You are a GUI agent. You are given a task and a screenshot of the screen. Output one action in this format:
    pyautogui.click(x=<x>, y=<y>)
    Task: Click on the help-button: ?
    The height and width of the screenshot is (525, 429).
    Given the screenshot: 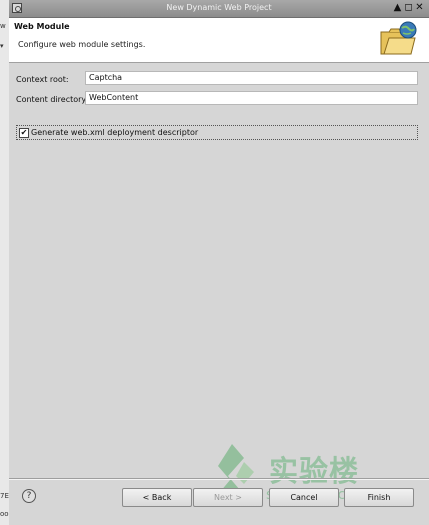 What is the action you would take?
    pyautogui.click(x=29, y=496)
    